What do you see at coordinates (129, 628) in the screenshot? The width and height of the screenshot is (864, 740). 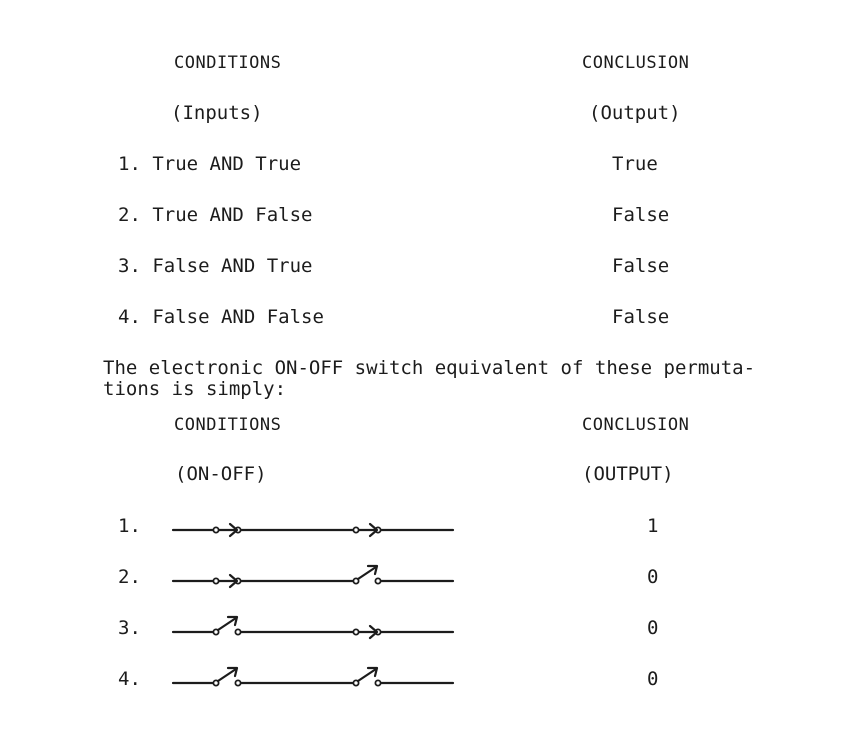 I see `table2-row-number: 3.` at bounding box center [129, 628].